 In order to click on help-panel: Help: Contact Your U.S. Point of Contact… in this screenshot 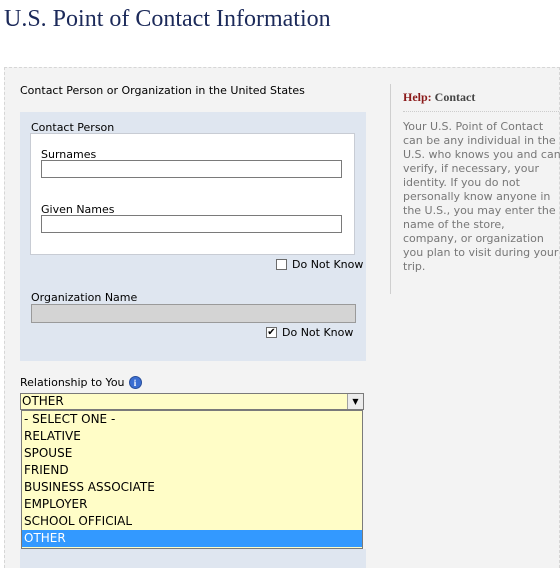, I will do `click(475, 189)`.